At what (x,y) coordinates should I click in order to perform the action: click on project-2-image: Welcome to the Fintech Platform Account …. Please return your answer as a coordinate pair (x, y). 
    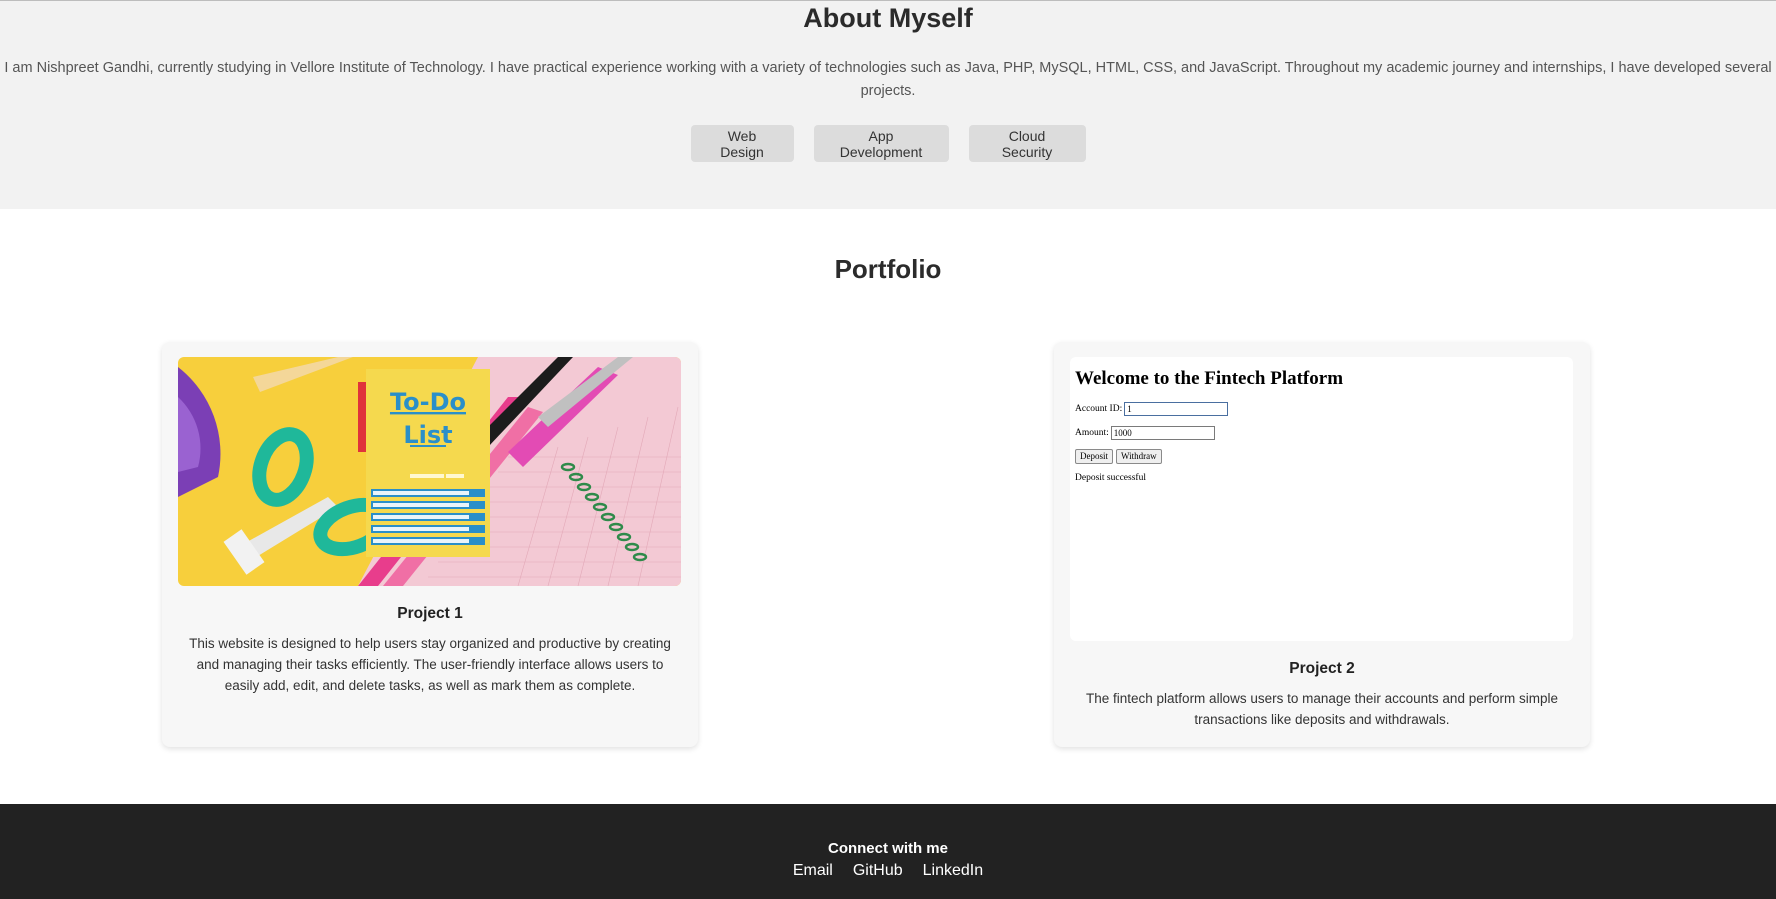
    Looking at the image, I should click on (1321, 499).